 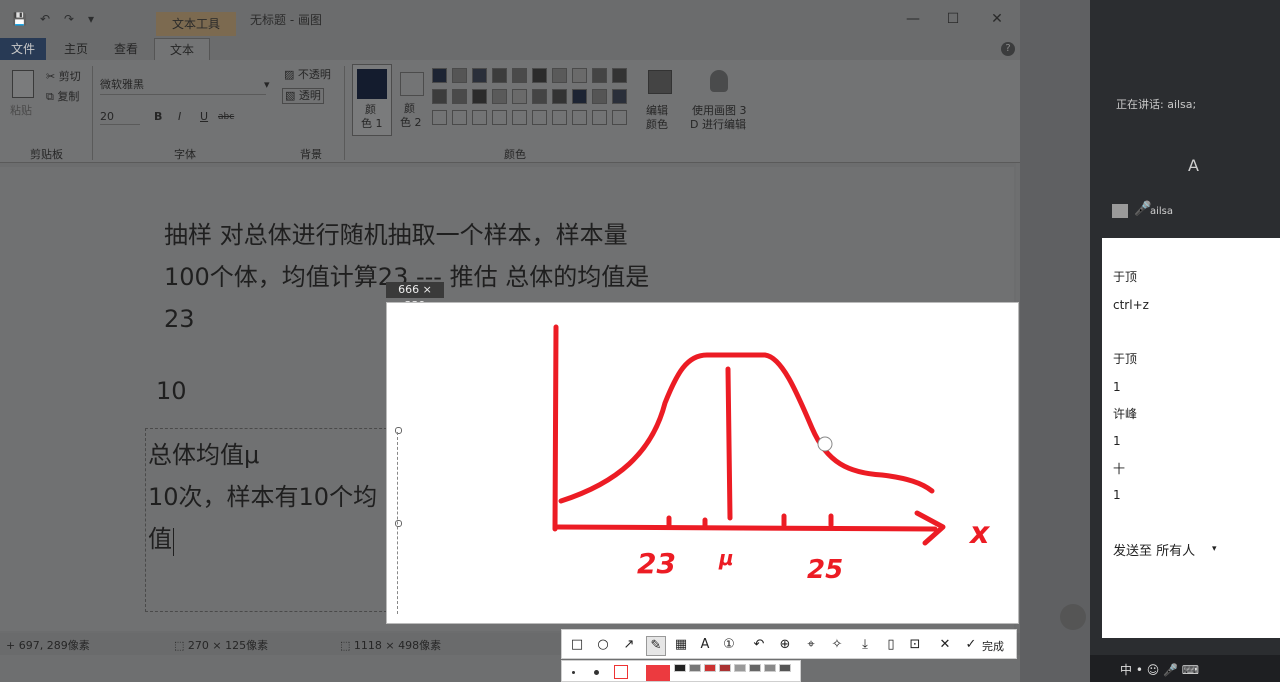 What do you see at coordinates (705, 645) in the screenshot?
I see `text-tool-icon: A` at bounding box center [705, 645].